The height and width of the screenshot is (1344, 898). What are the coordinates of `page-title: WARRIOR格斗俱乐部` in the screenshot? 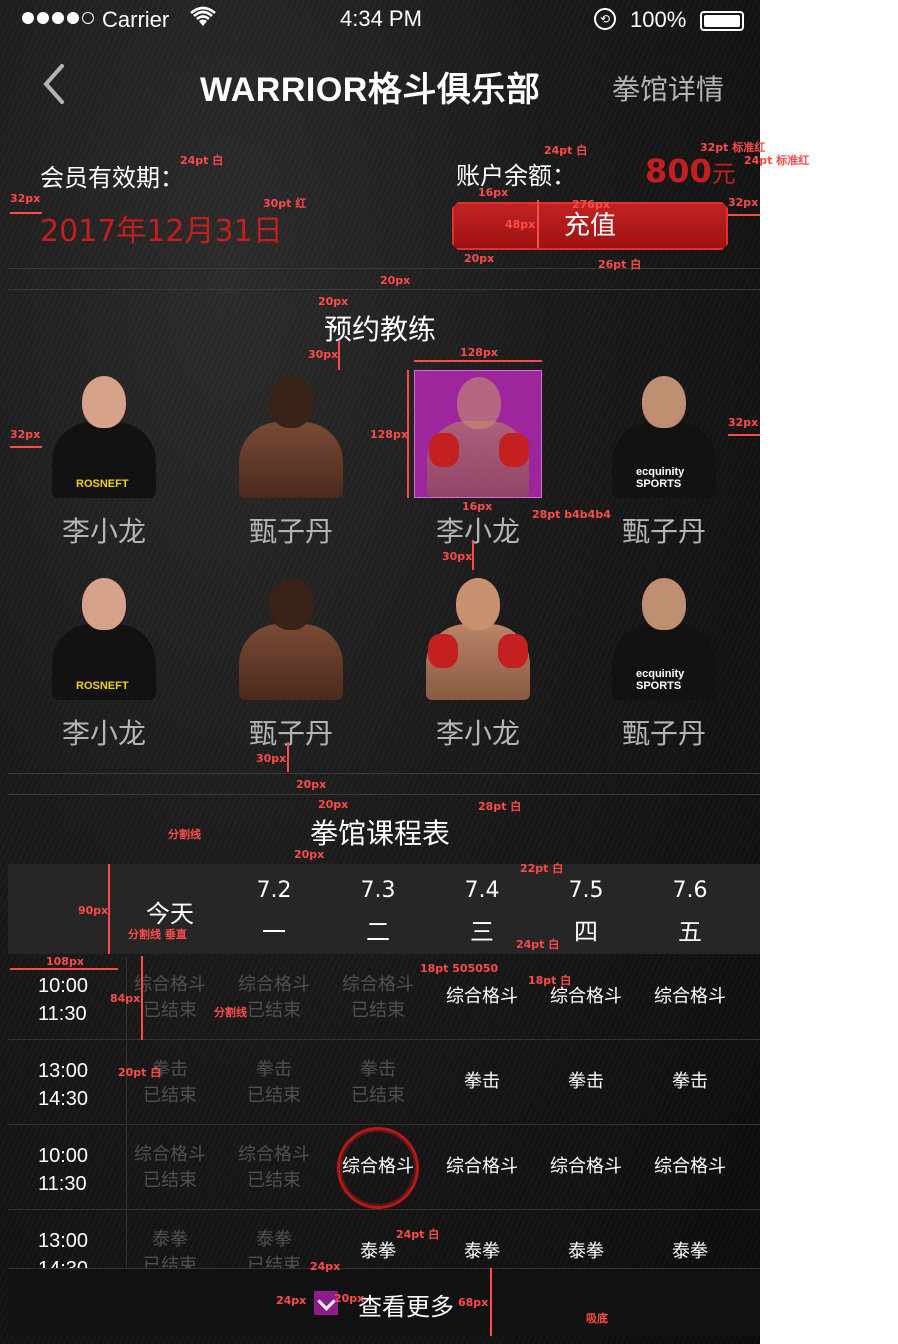 It's located at (370, 90).